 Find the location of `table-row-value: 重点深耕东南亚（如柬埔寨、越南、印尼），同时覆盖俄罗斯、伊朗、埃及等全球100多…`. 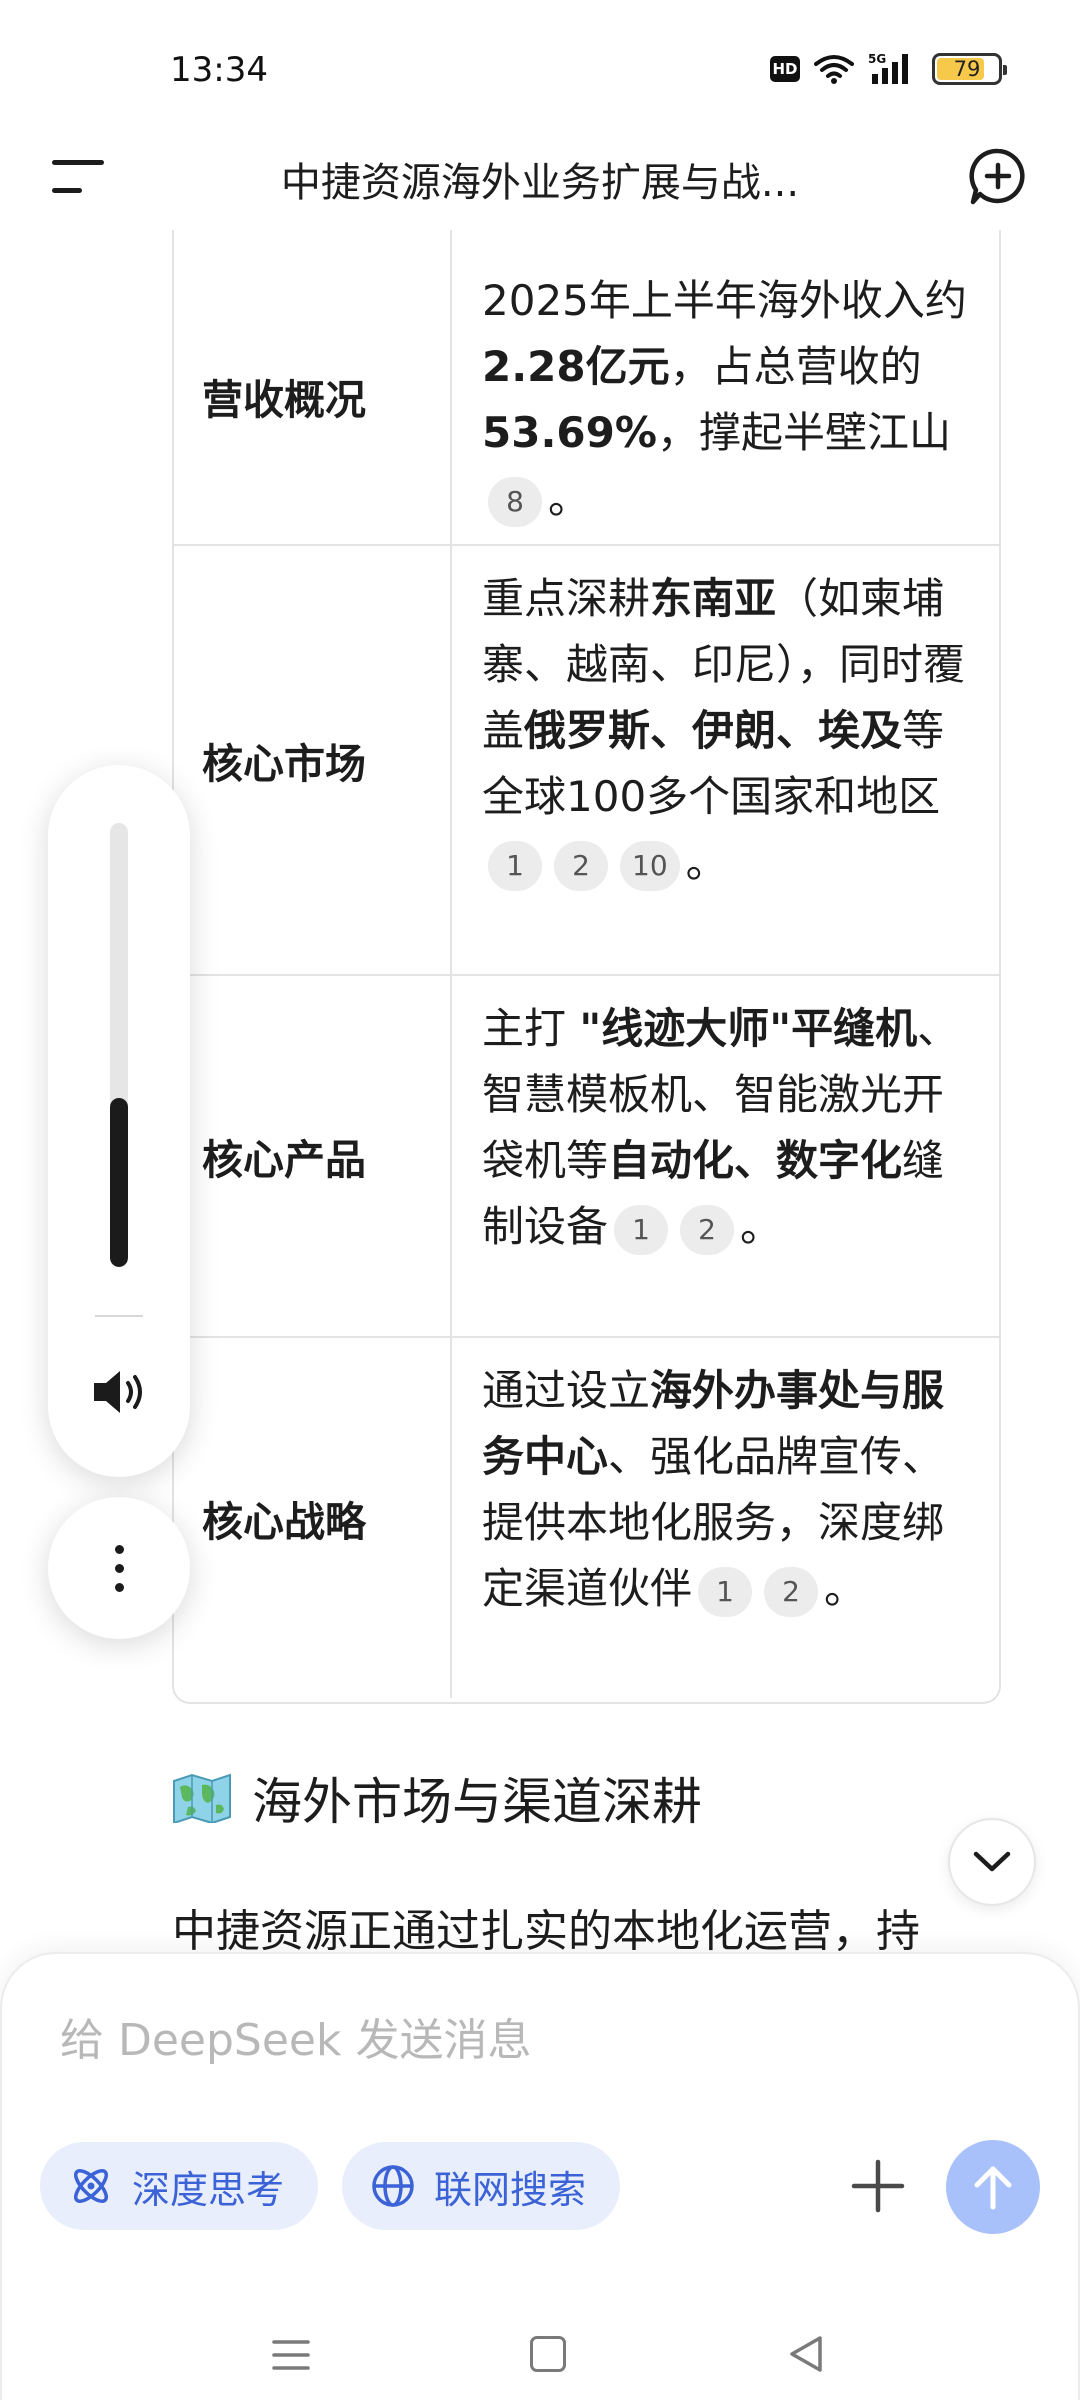

table-row-value: 重点深耕东南亚（如柬埔寨、越南、印尼），同时覆盖俄罗斯、伊朗、埃及等全球100多… is located at coordinates (725, 760).